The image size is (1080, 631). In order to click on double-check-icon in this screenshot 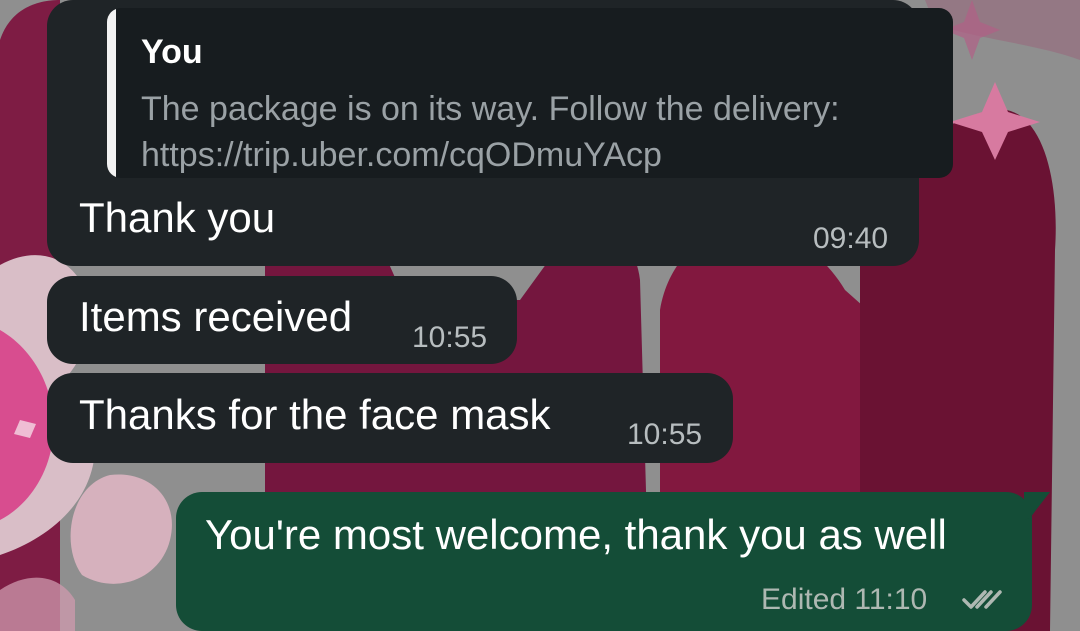, I will do `click(982, 599)`.